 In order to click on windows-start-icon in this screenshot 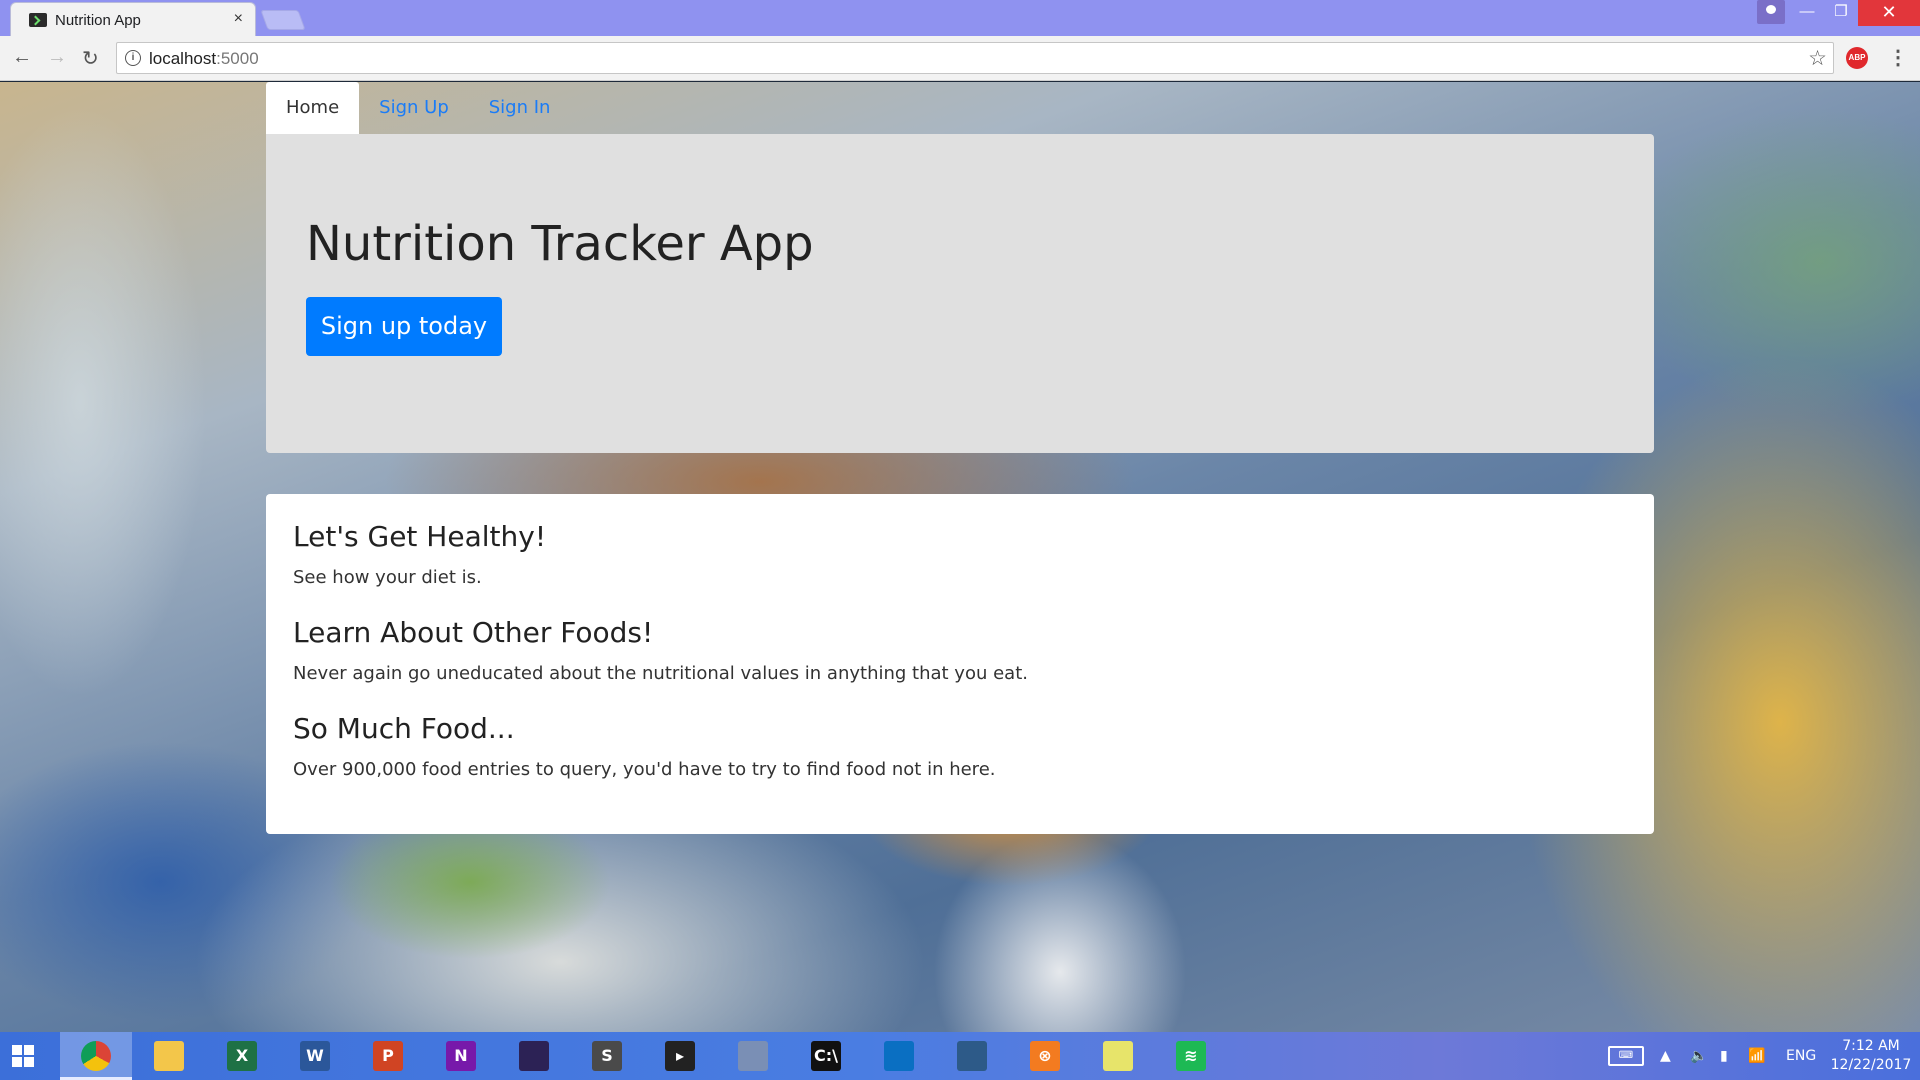, I will do `click(23, 1056)`.